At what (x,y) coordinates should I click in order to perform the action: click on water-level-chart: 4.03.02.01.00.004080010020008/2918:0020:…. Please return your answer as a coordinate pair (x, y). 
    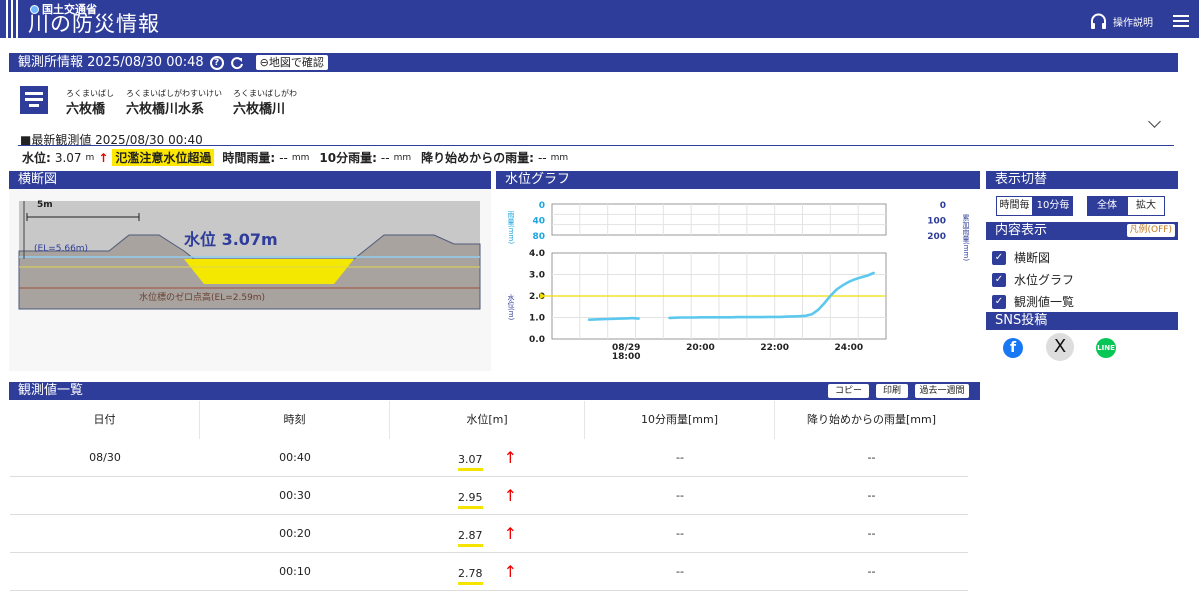
    Looking at the image, I should click on (737, 281).